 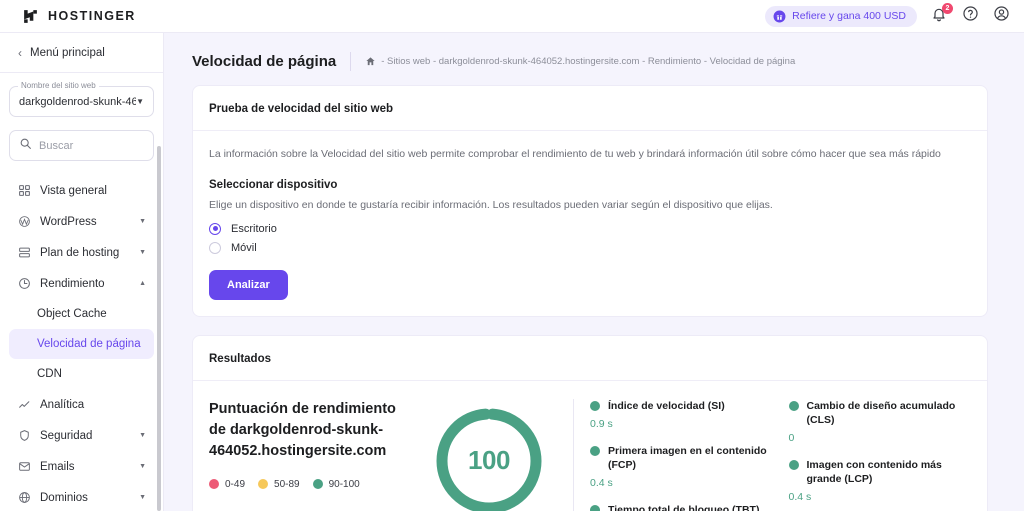 I want to click on sidebar-subitem-object-cache: Object Cache, so click(x=81, y=314).